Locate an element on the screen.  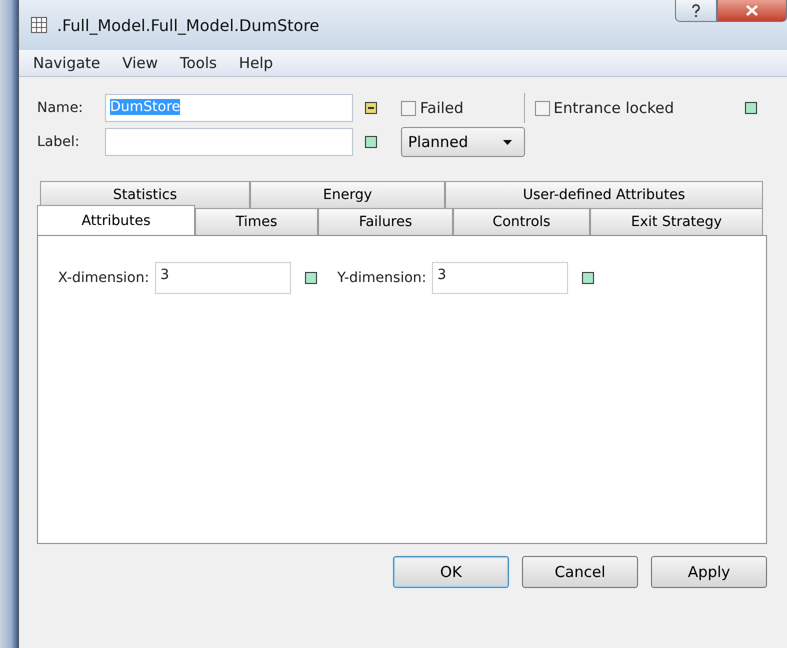
menu-item: View is located at coordinates (140, 63).